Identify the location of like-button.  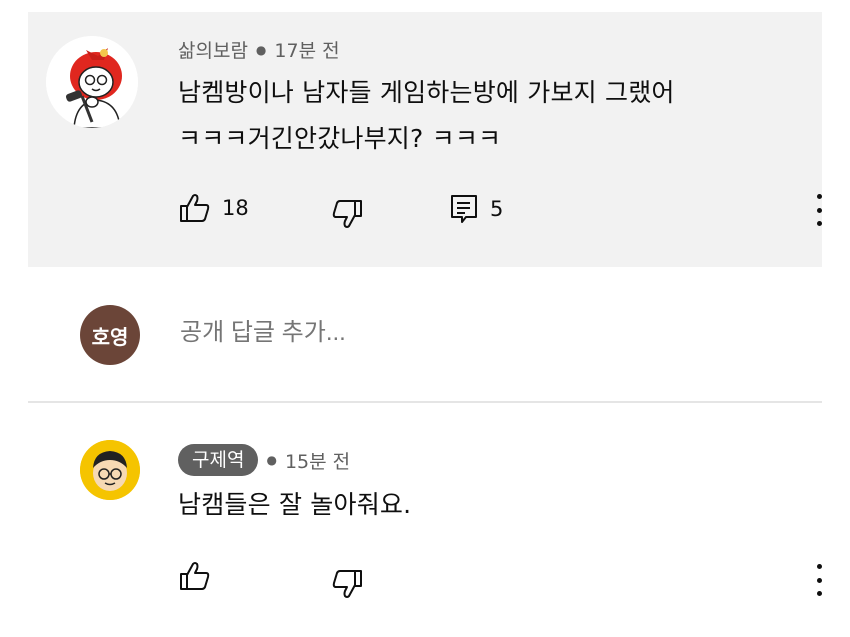
(195, 576).